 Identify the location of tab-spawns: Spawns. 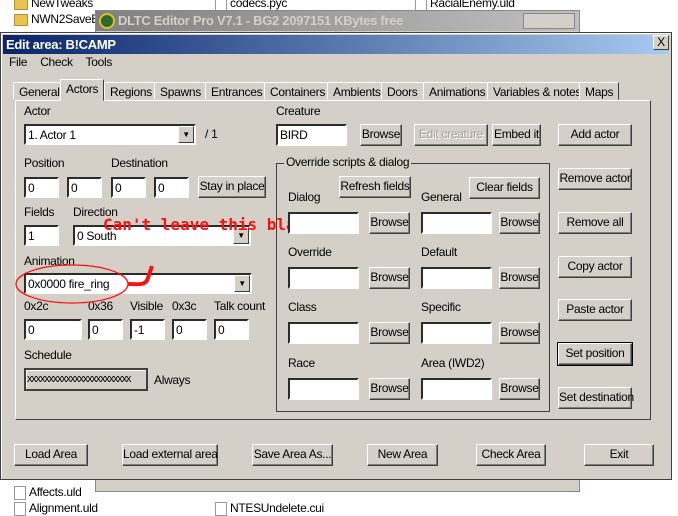
(180, 91).